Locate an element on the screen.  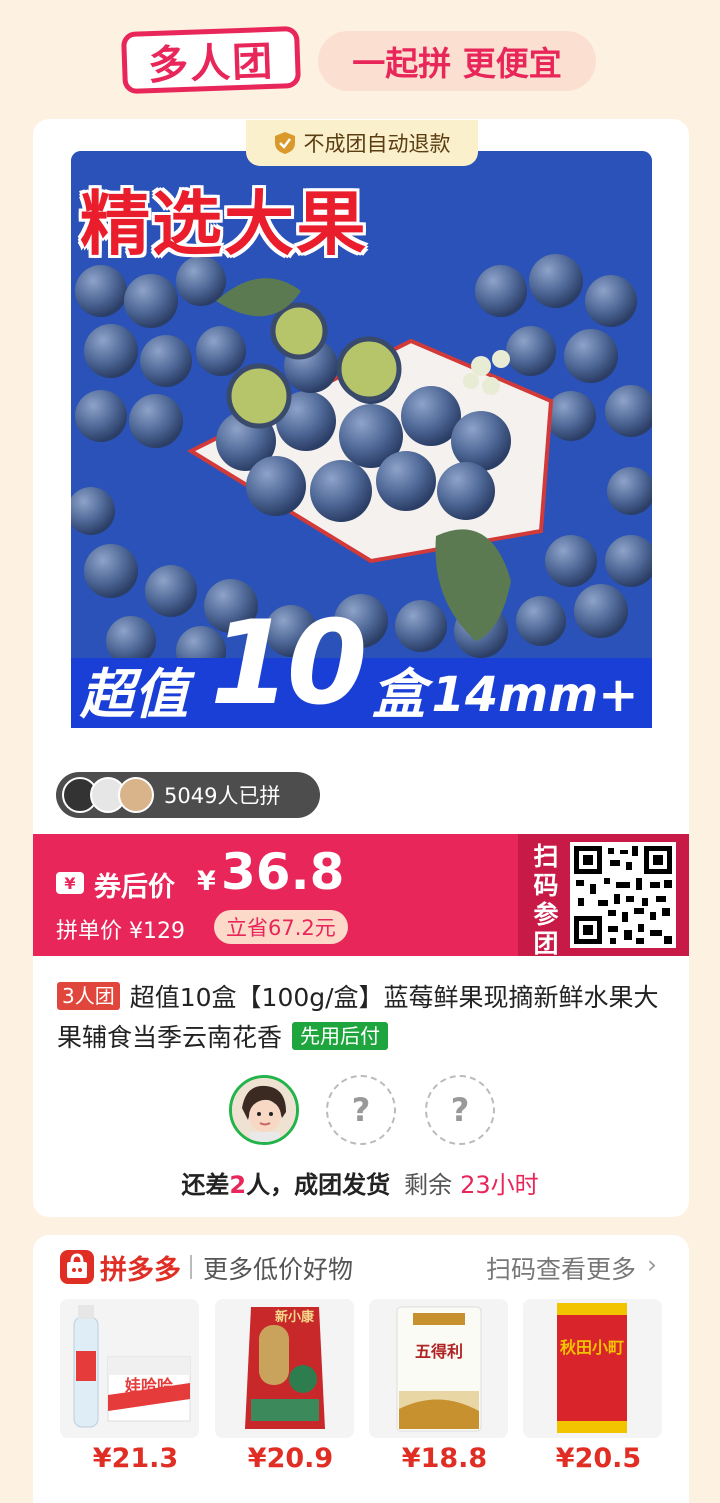
image-title: 精选大果 is located at coordinates (224, 224).